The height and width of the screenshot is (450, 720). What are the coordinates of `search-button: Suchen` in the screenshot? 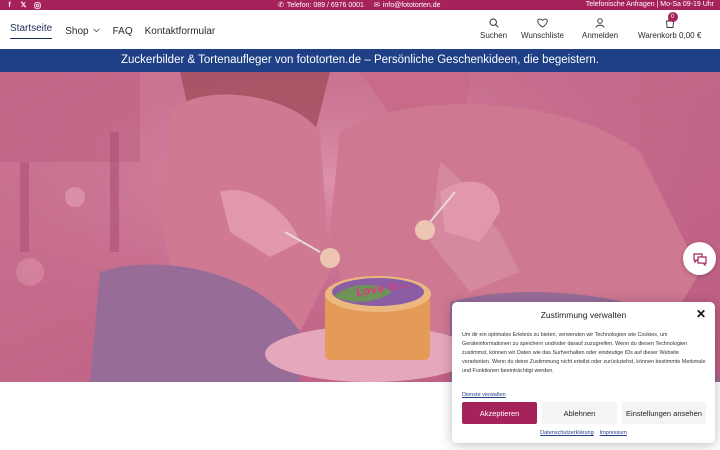 It's located at (493, 29).